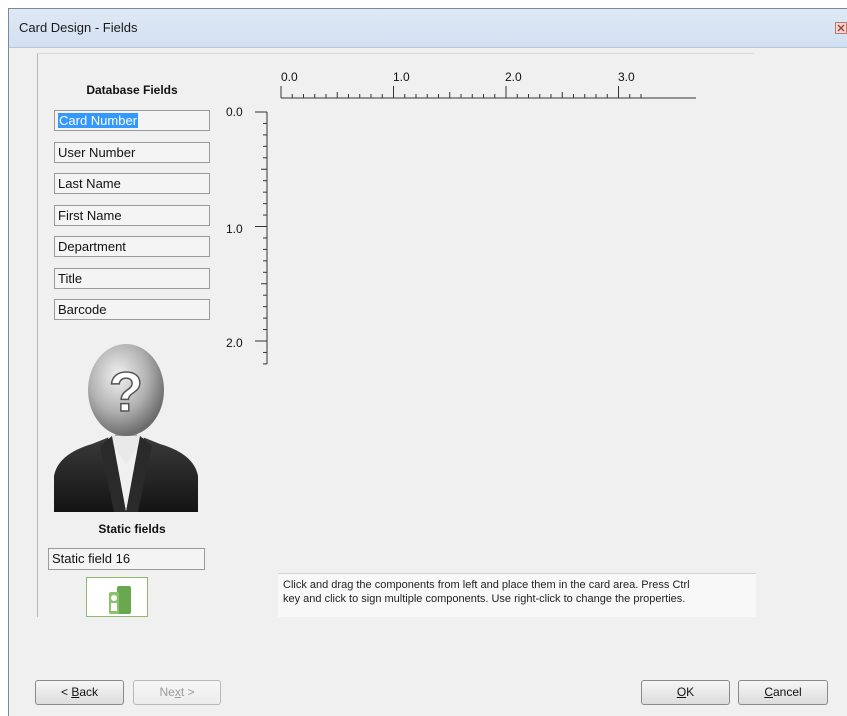  Describe the element at coordinates (90, 215) in the screenshot. I see `field-label: First Name` at that location.